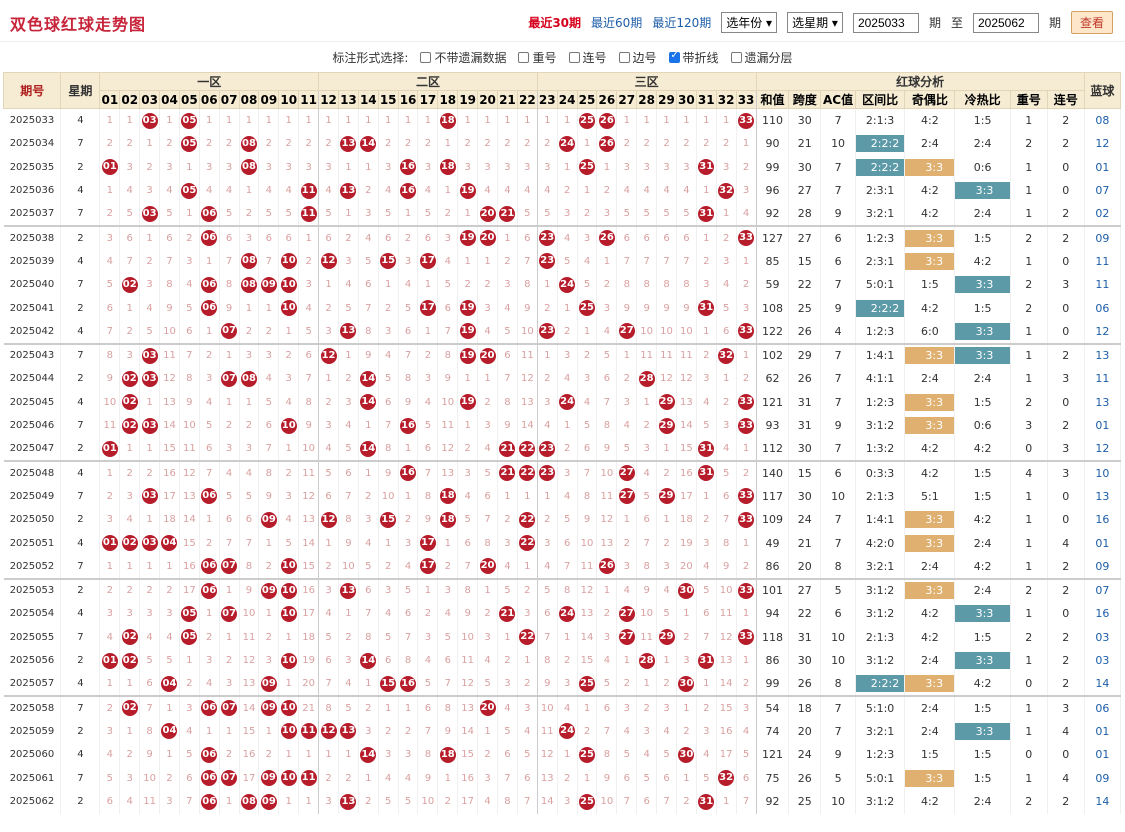  I want to click on week-select: 选星期 ▾, so click(815, 22).